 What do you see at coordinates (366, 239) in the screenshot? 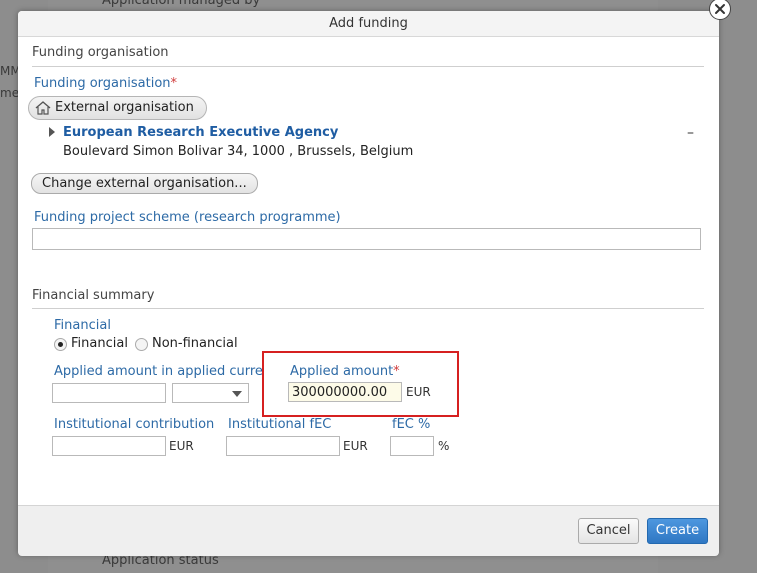
I see `funding-scheme-input` at bounding box center [366, 239].